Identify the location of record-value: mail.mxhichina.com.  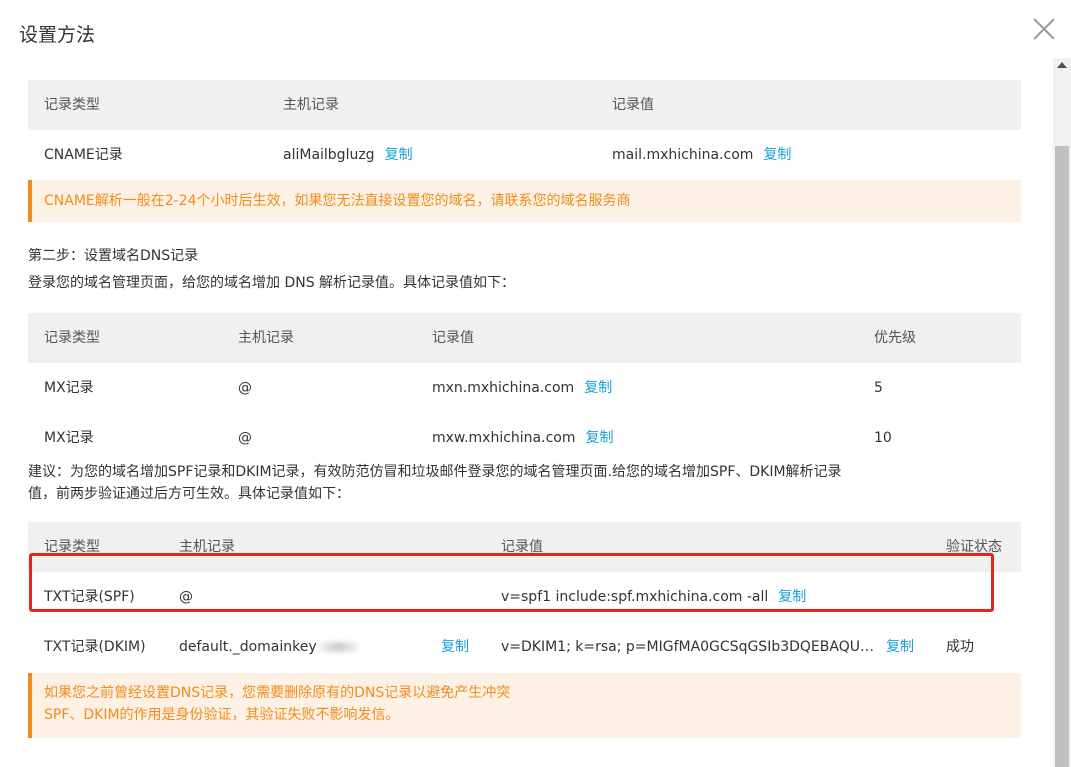
(683, 155).